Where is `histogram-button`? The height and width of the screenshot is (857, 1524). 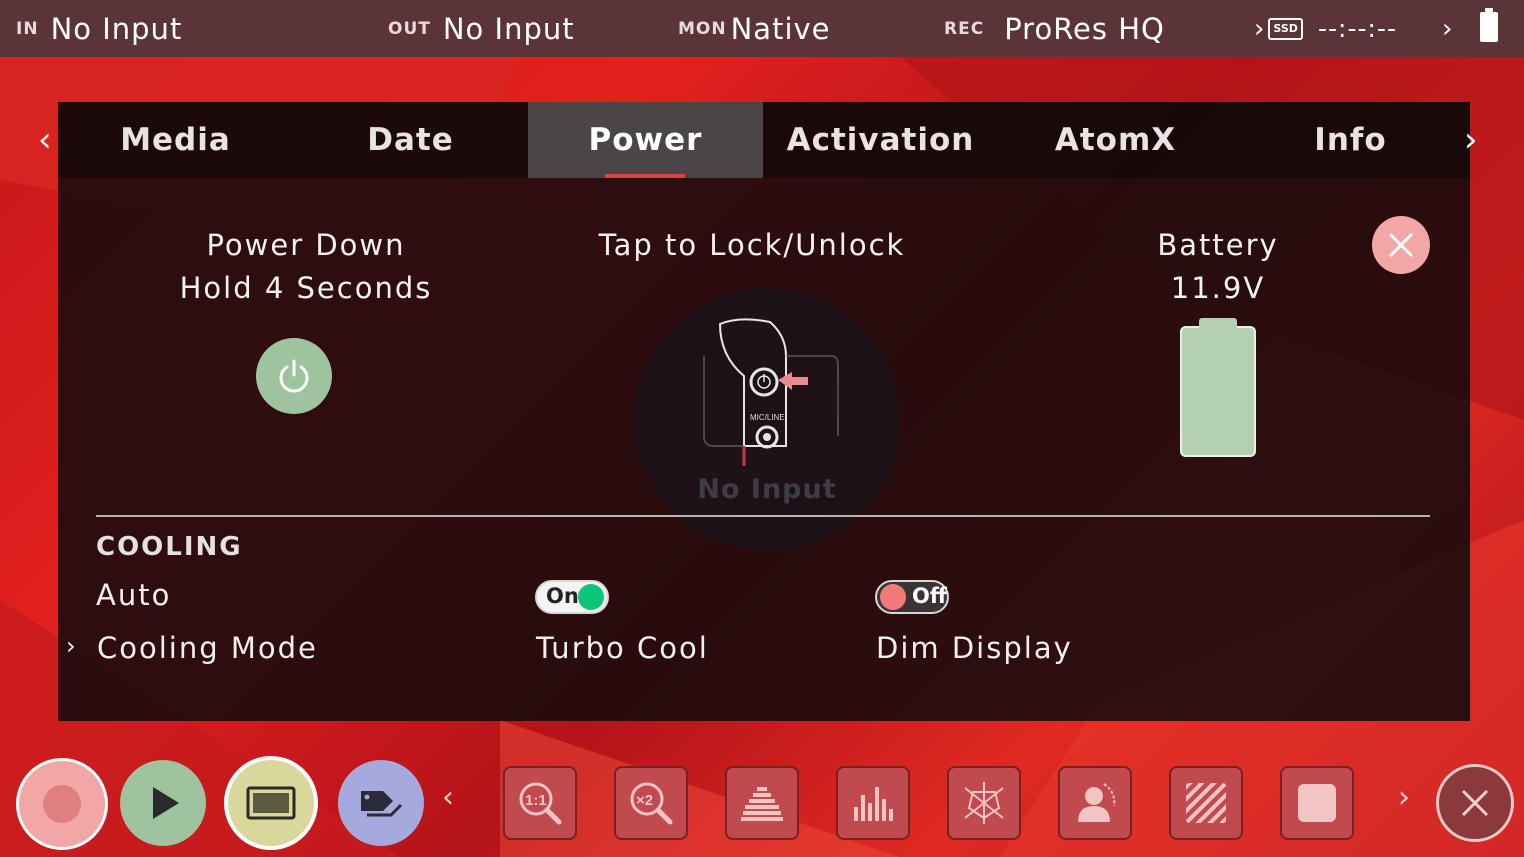 histogram-button is located at coordinates (873, 803).